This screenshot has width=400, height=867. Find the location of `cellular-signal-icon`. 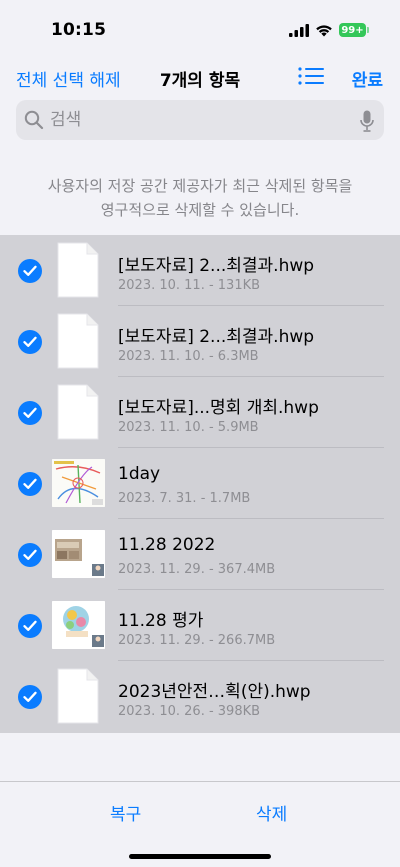

cellular-signal-icon is located at coordinates (299, 30).